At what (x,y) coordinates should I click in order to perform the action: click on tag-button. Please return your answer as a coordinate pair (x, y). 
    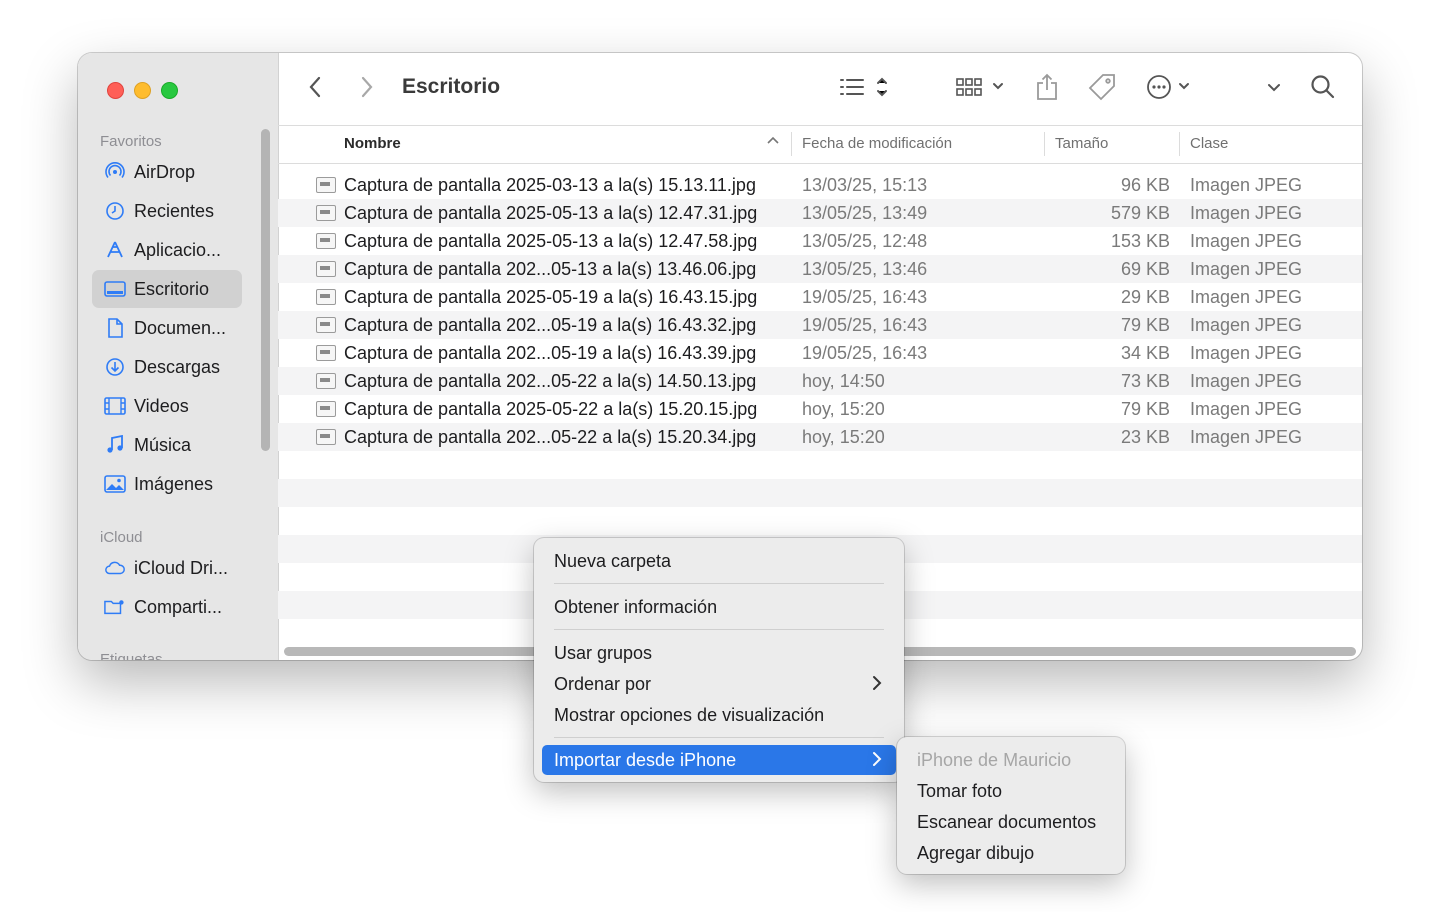
    Looking at the image, I should click on (1102, 88).